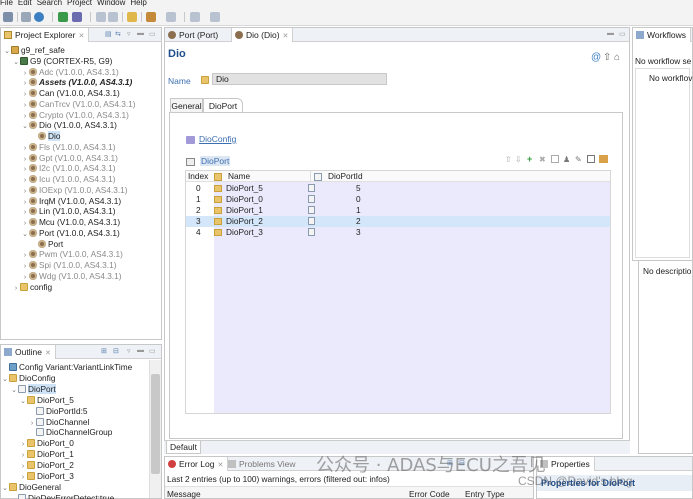 The width and height of the screenshot is (693, 499). I want to click on tree-item: › Mcu (V1.0.0, AS4.3.1), so click(70, 222).